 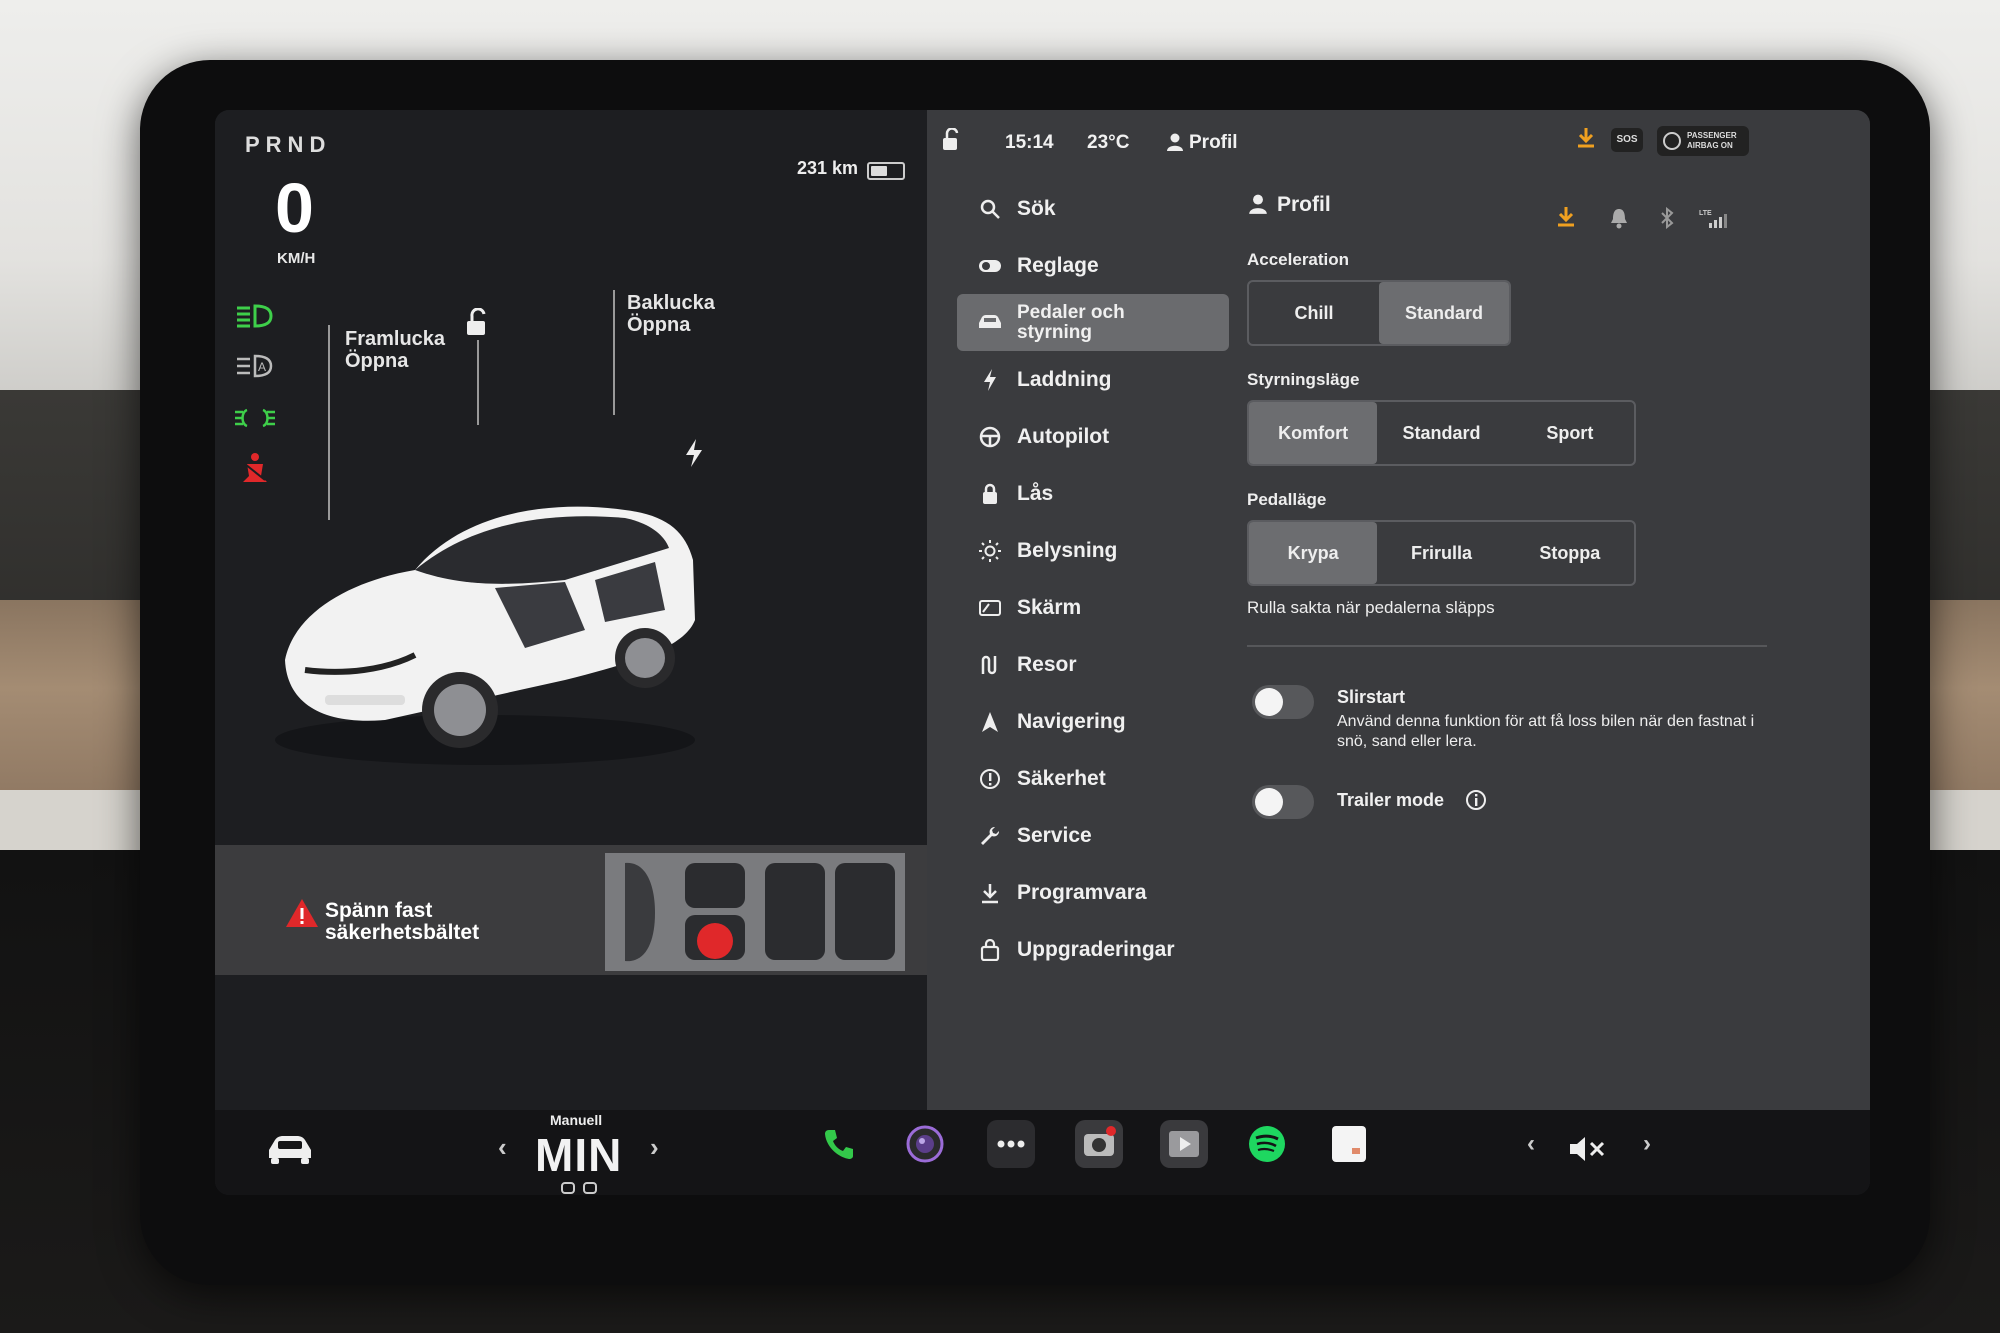 What do you see at coordinates (1713, 219) in the screenshot?
I see `lte-signal-icon: LTE` at bounding box center [1713, 219].